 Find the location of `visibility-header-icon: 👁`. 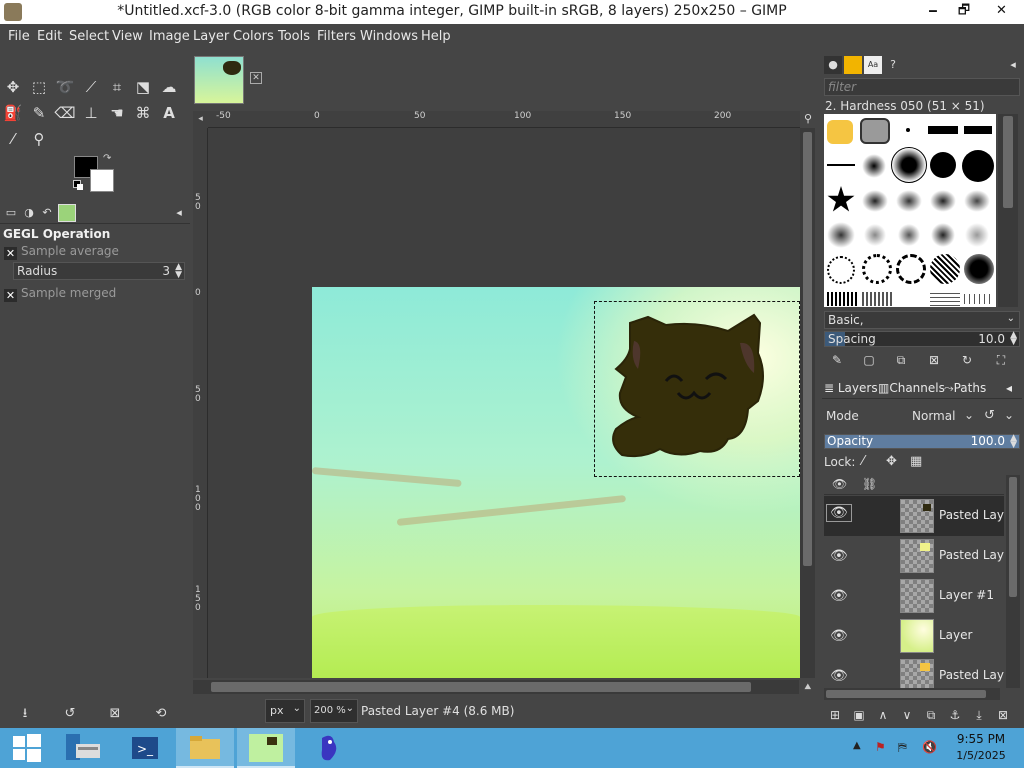

visibility-header-icon: 👁 is located at coordinates (839, 484).